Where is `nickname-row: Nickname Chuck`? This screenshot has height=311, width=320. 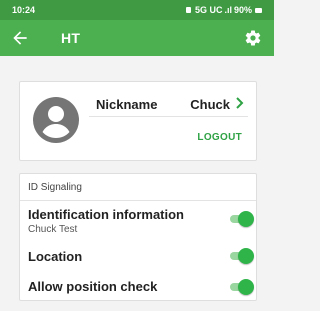 nickname-row: Nickname Chuck is located at coordinates (168, 104).